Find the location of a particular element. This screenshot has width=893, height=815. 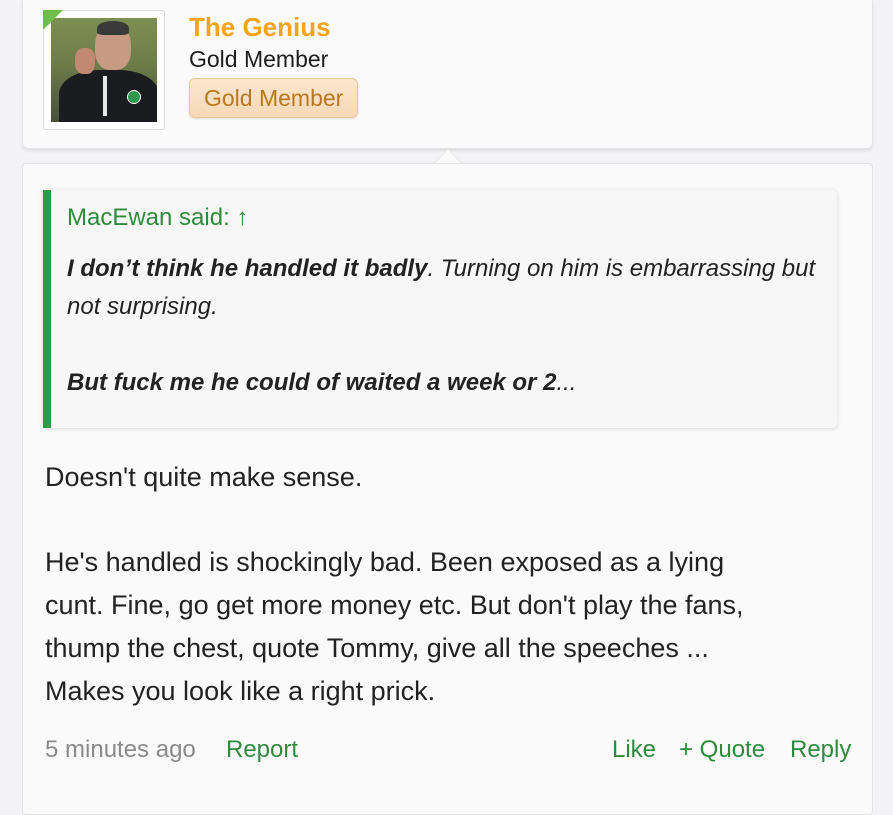

quote-bold-text: I don’t think he handled it badly is located at coordinates (247, 268).